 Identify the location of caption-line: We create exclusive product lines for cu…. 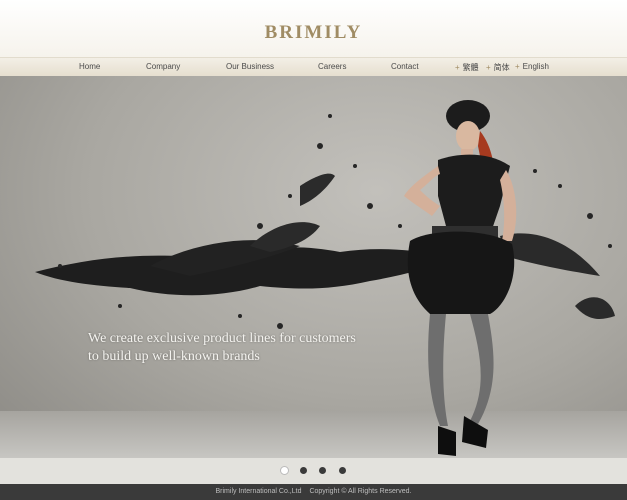
(222, 338).